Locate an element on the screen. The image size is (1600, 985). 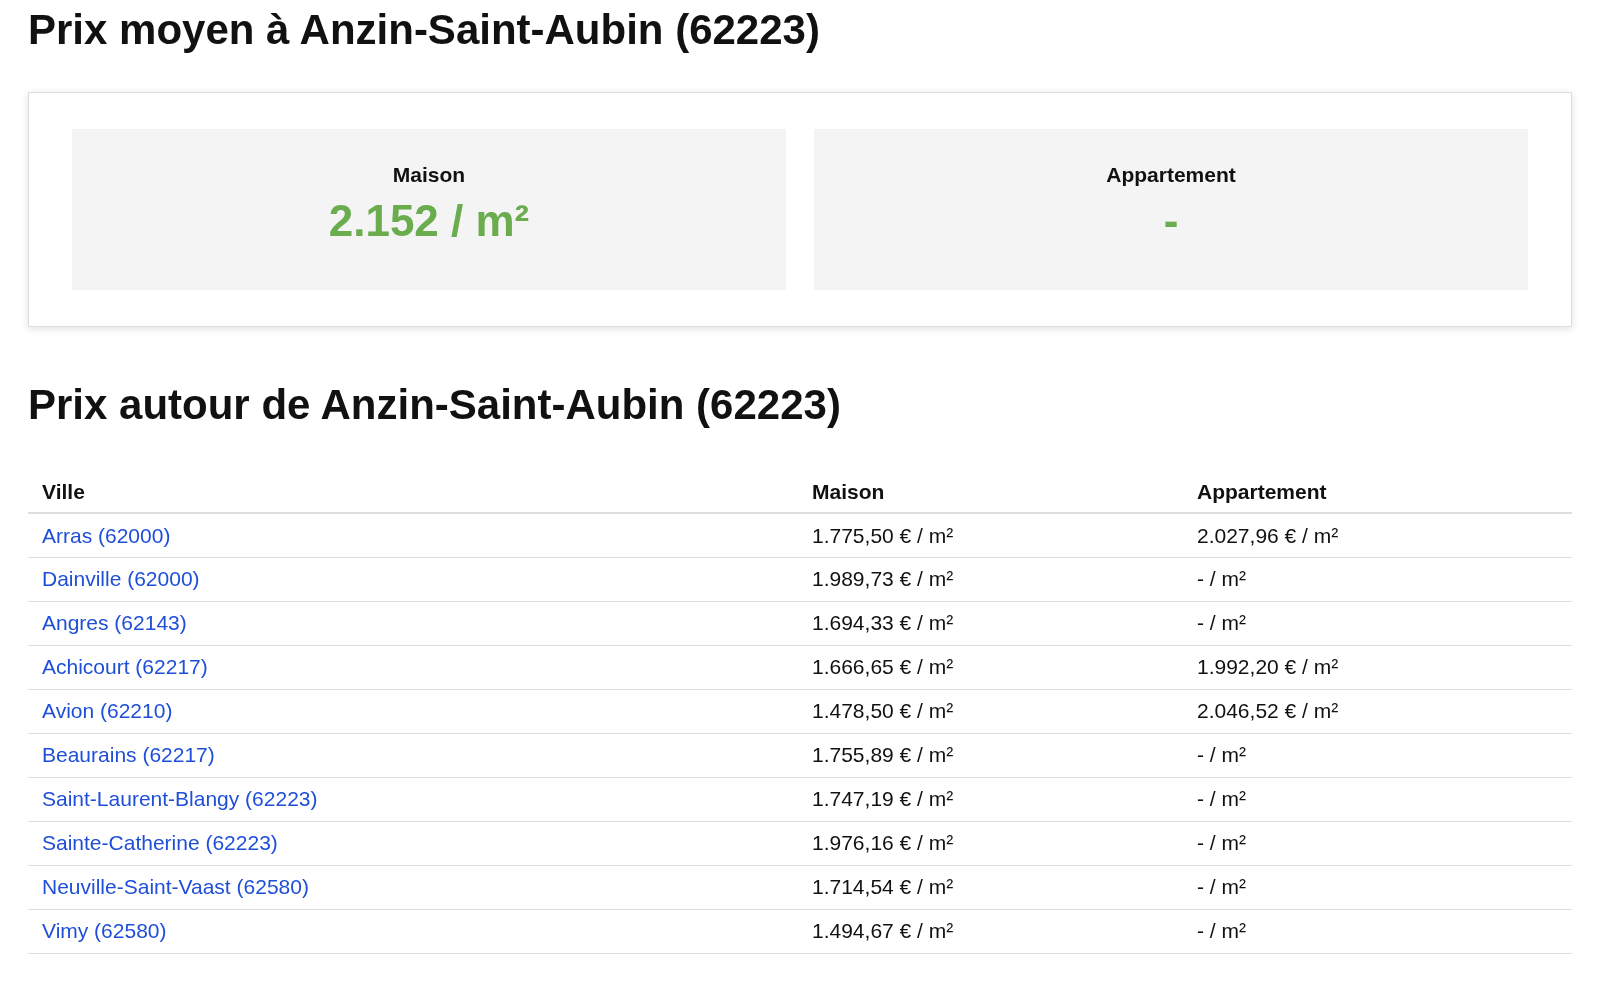
table-cell: 1.976,16 € / m² is located at coordinates (883, 843).